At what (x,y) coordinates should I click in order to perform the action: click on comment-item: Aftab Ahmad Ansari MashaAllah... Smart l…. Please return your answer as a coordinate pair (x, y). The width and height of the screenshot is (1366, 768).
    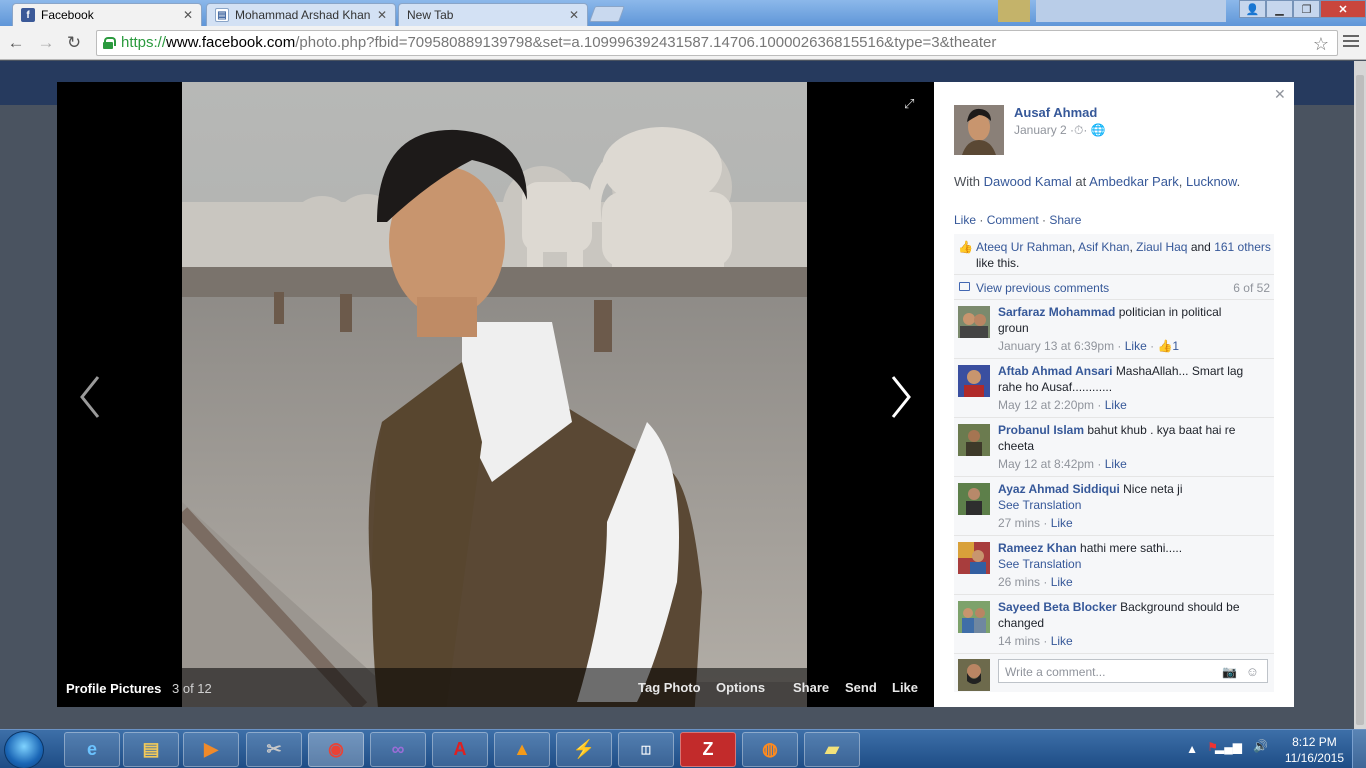
    Looking at the image, I should click on (1114, 388).